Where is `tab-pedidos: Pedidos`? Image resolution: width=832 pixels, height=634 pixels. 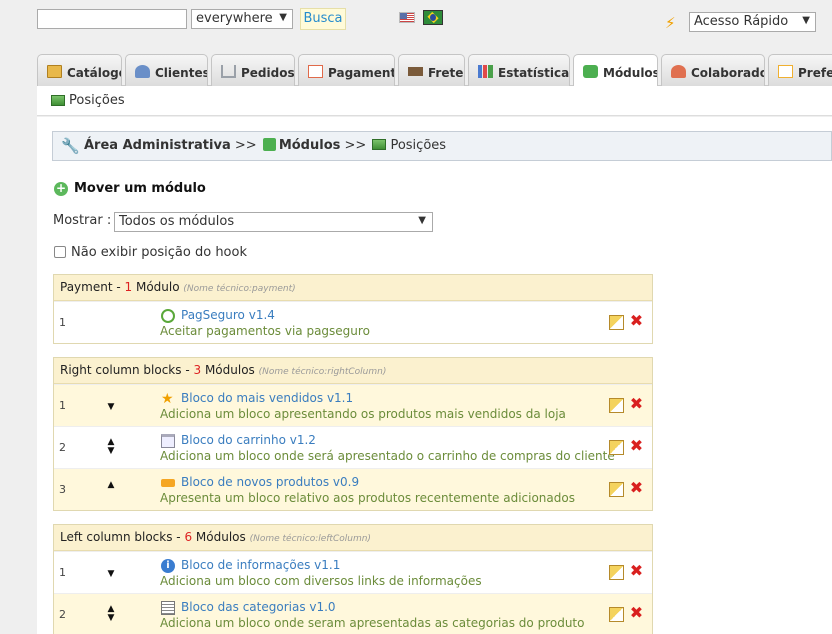
tab-pedidos: Pedidos is located at coordinates (253, 70).